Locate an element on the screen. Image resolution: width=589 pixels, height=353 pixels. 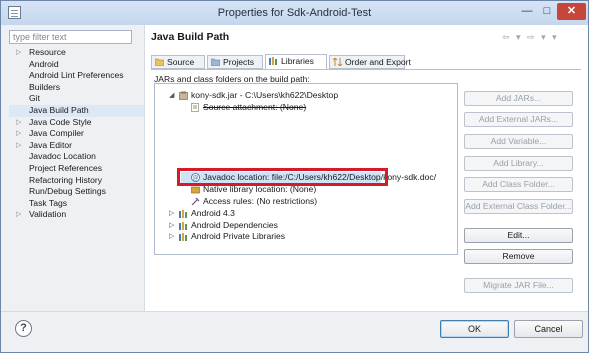
access-rules-label: Access rules: (No restrictions) is located at coordinates (260, 200).